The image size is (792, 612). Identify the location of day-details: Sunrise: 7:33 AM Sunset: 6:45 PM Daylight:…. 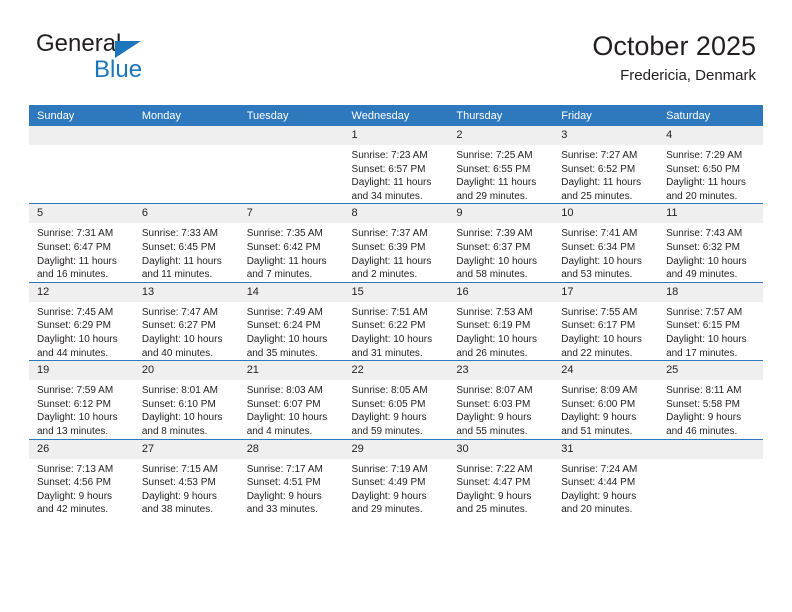
(186, 252).